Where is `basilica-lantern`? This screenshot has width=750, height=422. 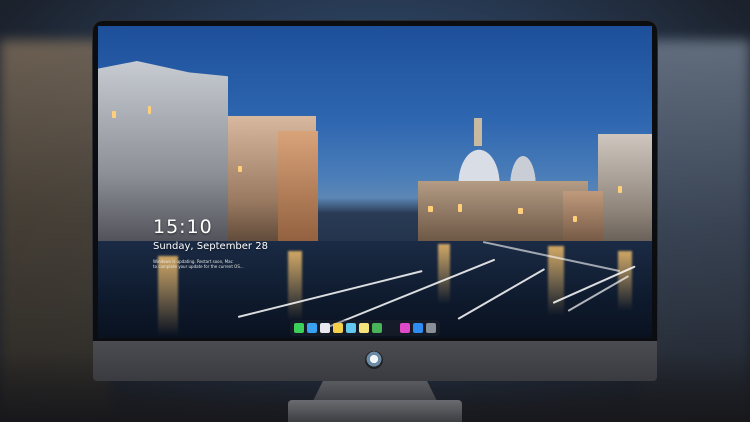
basilica-lantern is located at coordinates (478, 132).